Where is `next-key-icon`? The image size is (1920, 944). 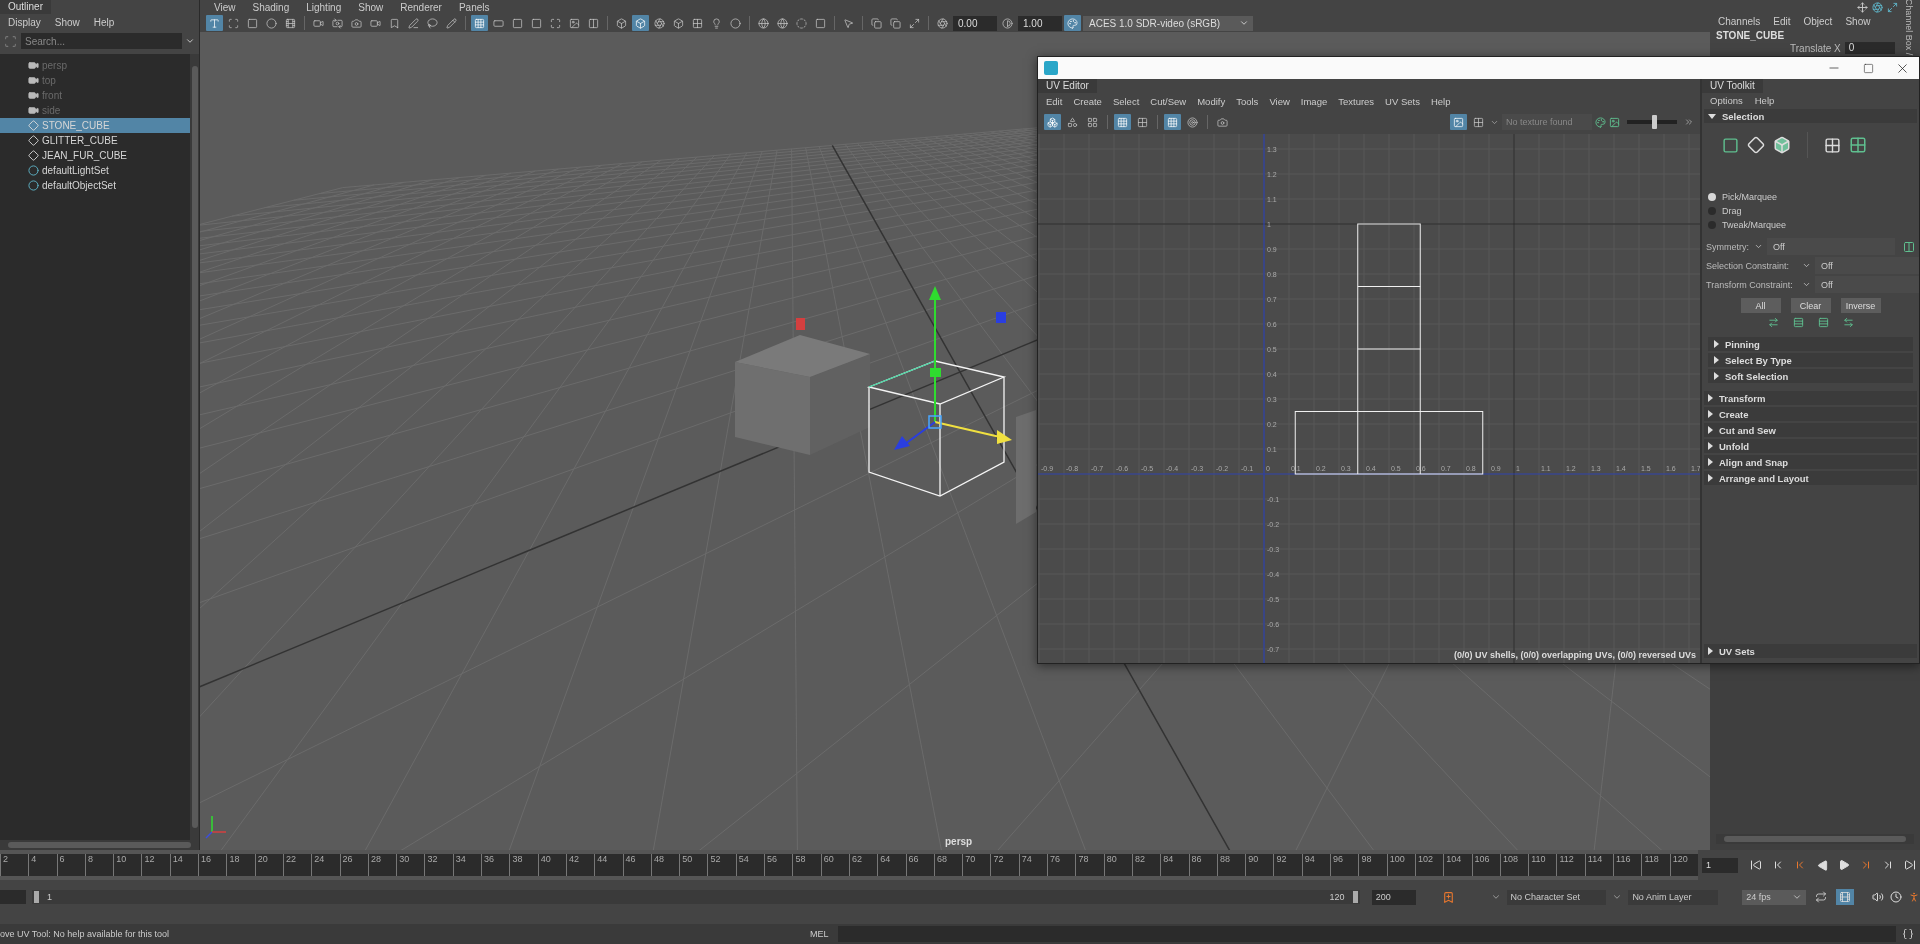 next-key-icon is located at coordinates (1866, 865).